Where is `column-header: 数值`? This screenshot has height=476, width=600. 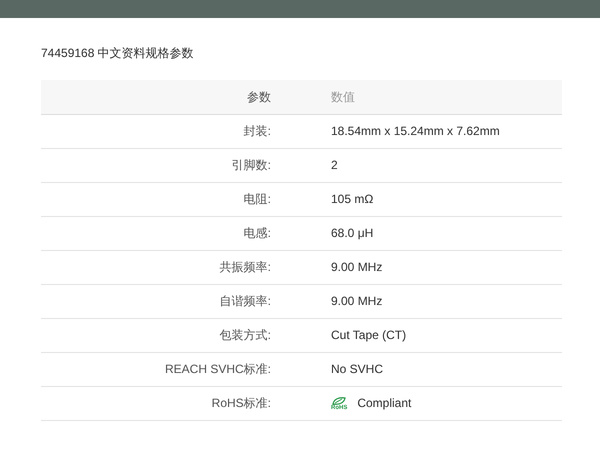
column-header: 数值 is located at coordinates (416, 97).